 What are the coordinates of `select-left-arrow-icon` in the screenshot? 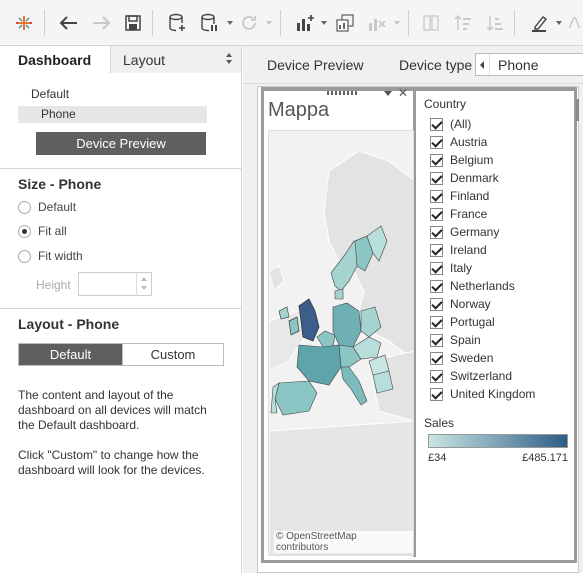 It's located at (483, 64).